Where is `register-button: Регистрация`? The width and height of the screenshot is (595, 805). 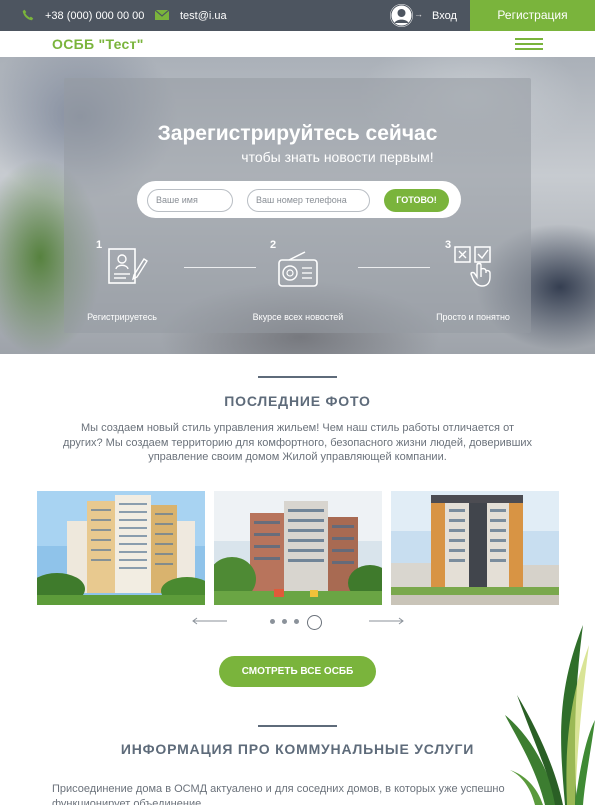 register-button: Регистрация is located at coordinates (532, 15).